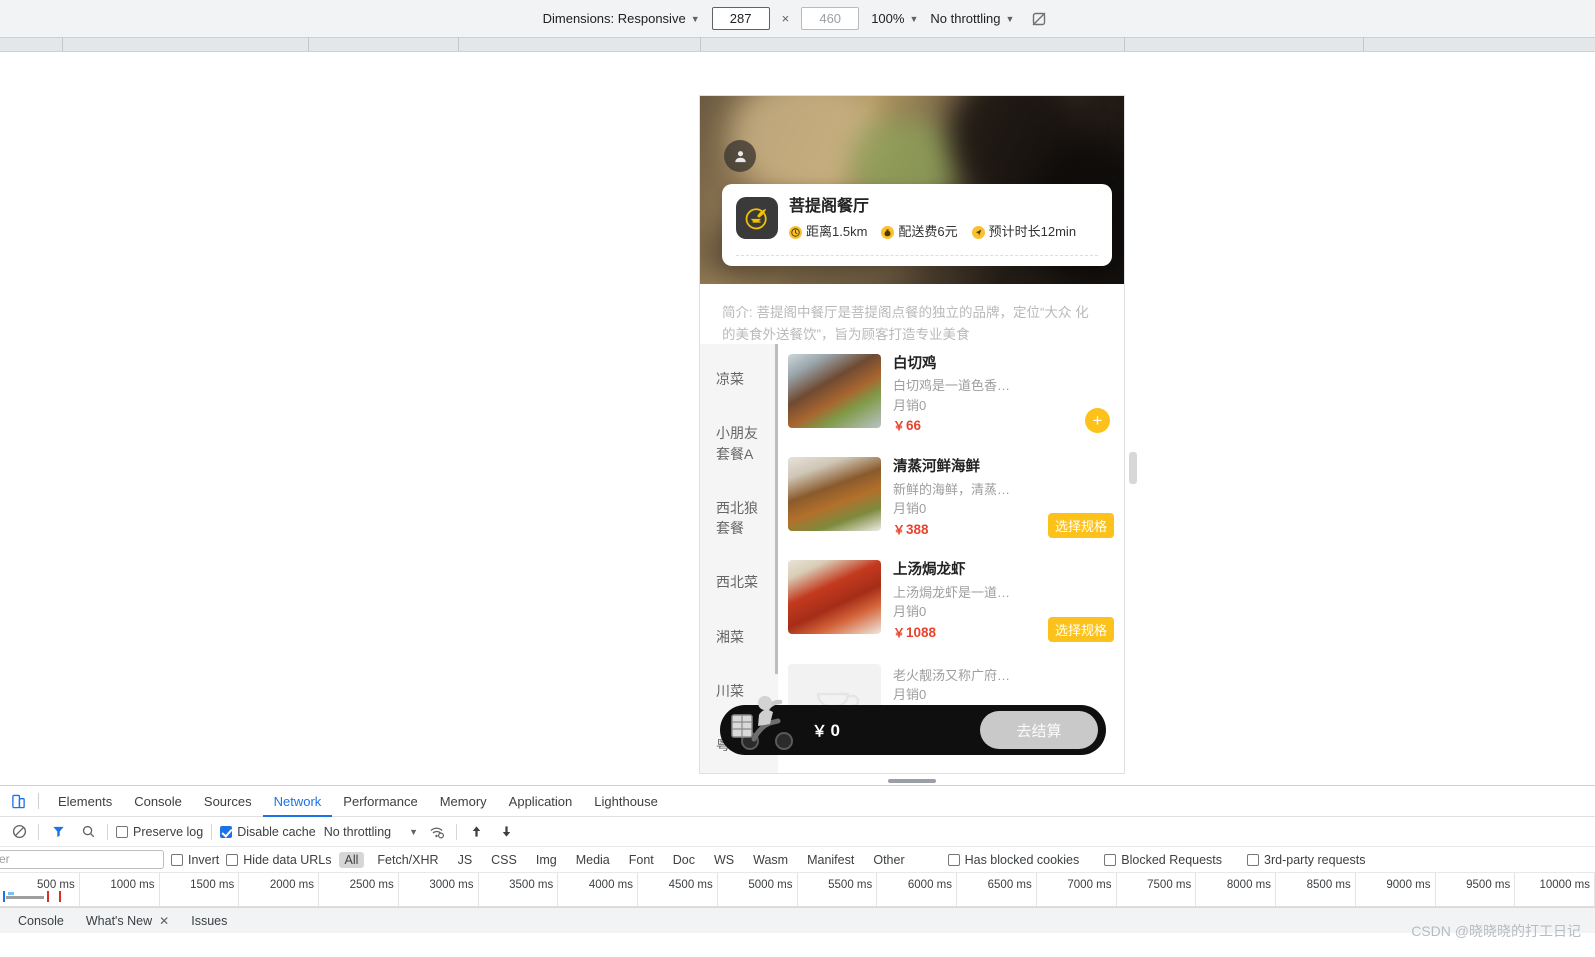 The height and width of the screenshot is (957, 1595). What do you see at coordinates (1133, 468) in the screenshot?
I see `viewport-resize-handle-right` at bounding box center [1133, 468].